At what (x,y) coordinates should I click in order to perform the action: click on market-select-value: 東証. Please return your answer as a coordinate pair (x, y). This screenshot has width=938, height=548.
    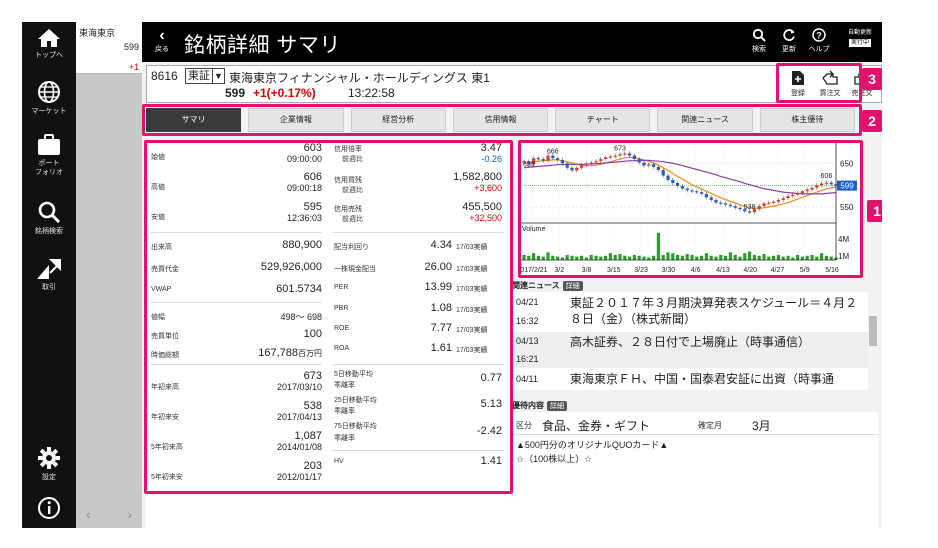
    Looking at the image, I should click on (199, 76).